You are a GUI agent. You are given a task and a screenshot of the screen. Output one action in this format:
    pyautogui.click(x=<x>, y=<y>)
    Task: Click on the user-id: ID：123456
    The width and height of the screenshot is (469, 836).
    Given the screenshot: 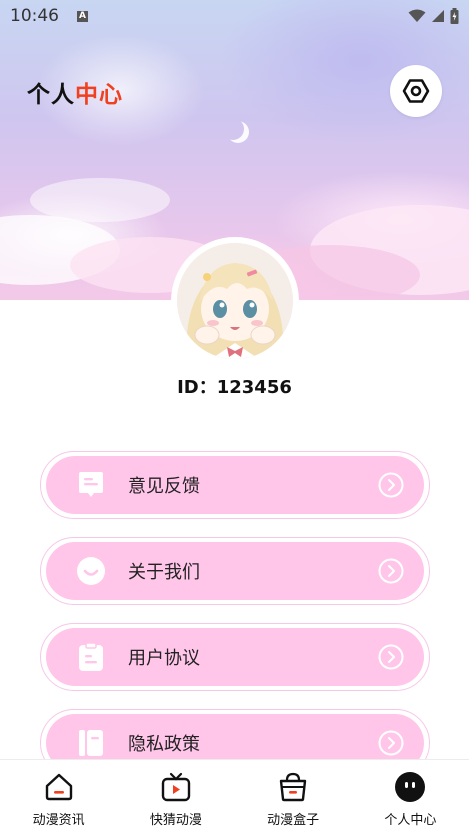 What is the action you would take?
    pyautogui.click(x=234, y=387)
    